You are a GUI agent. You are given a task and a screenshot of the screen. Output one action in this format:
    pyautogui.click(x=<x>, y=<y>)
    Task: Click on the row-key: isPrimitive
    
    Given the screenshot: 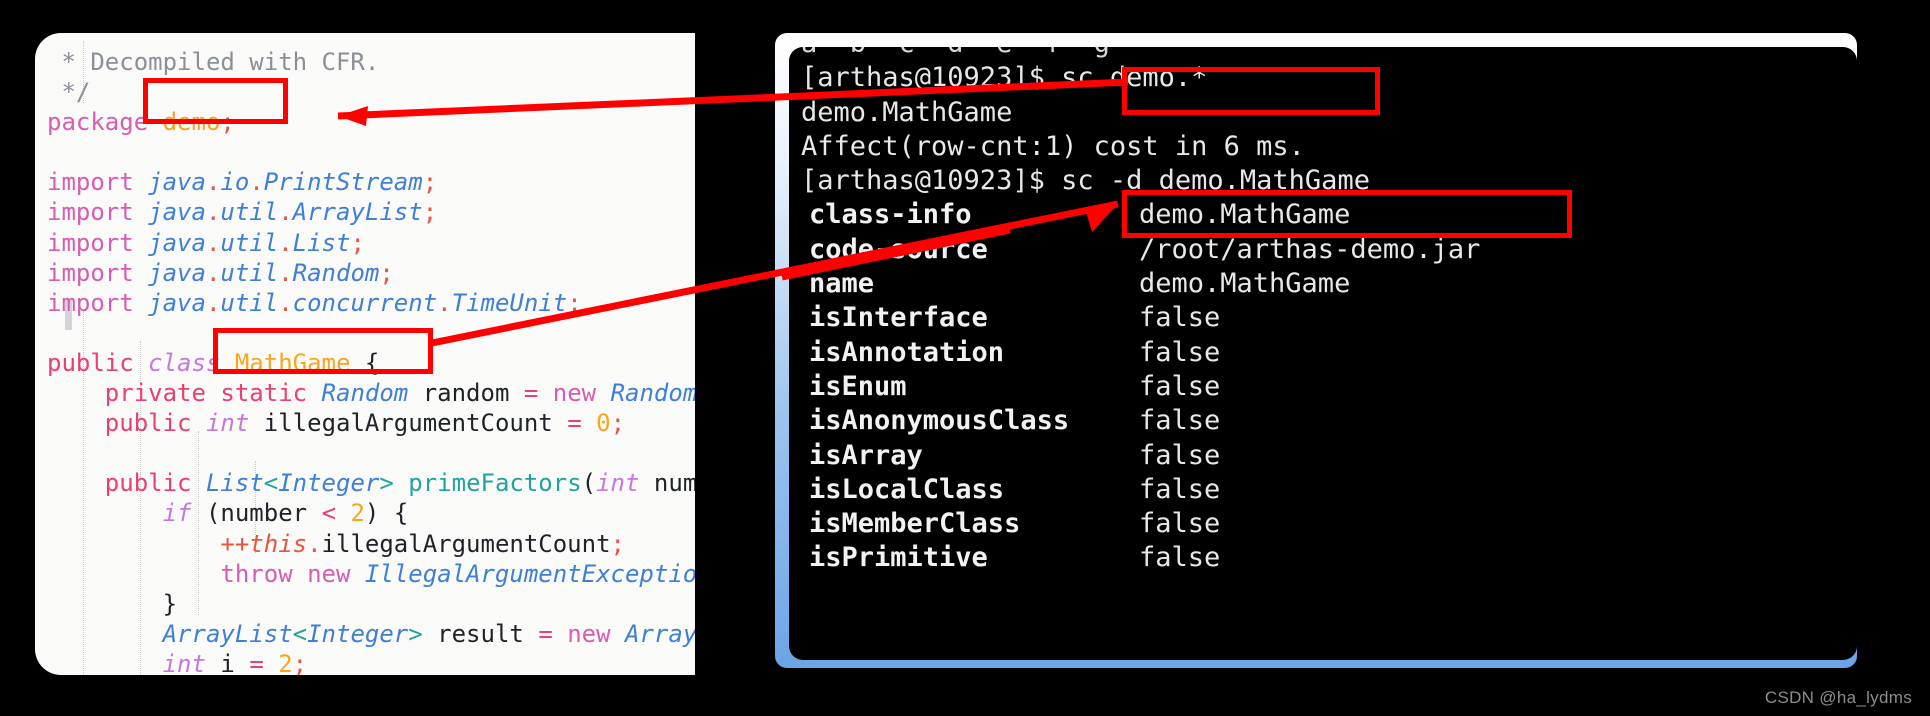 What is the action you would take?
    pyautogui.click(x=898, y=558)
    